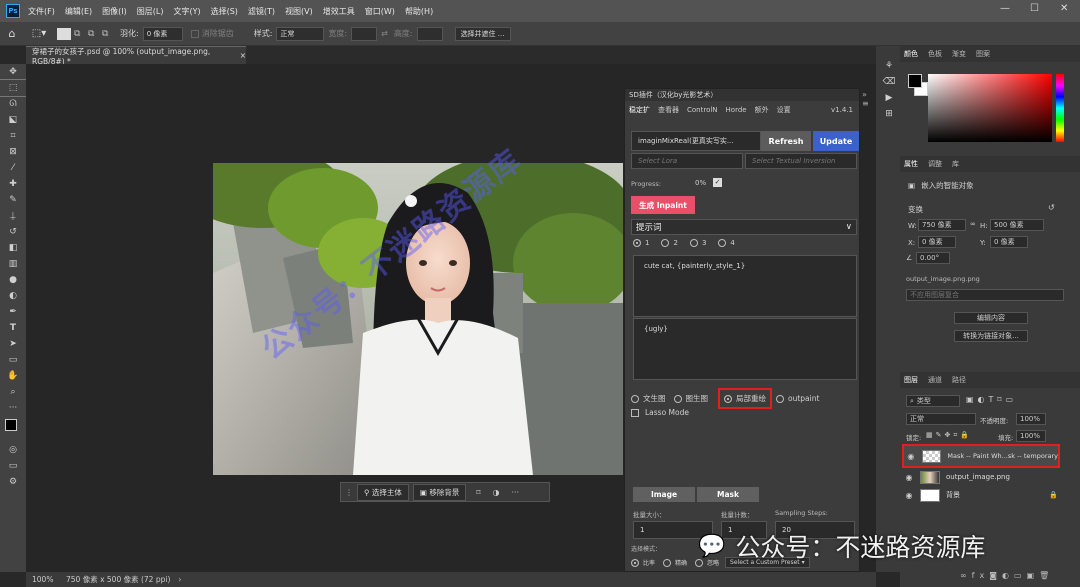  Describe the element at coordinates (959, 380) in the screenshot. I see `tab-paths: 路径` at that location.